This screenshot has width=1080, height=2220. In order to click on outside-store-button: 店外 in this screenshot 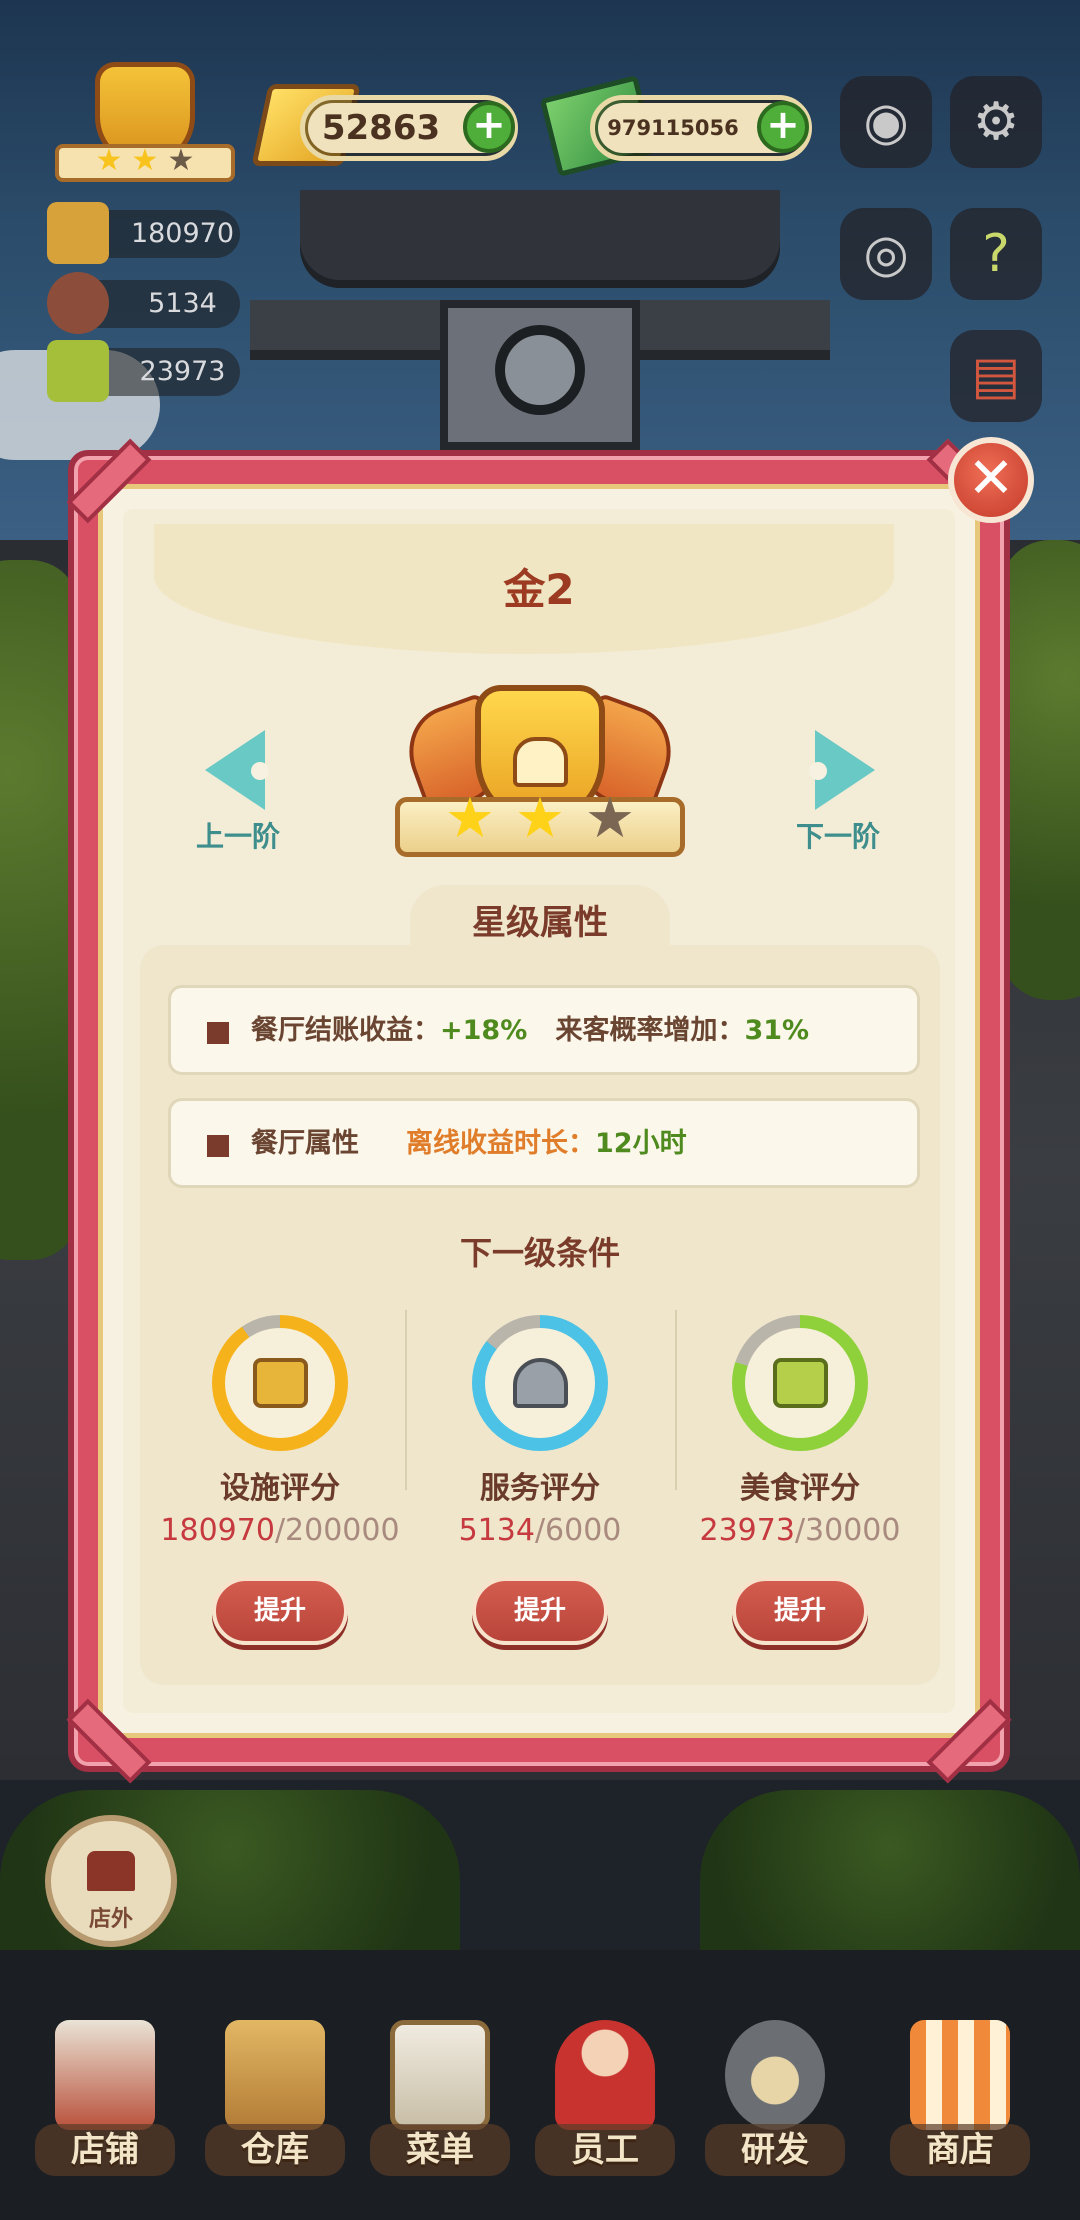, I will do `click(111, 1881)`.